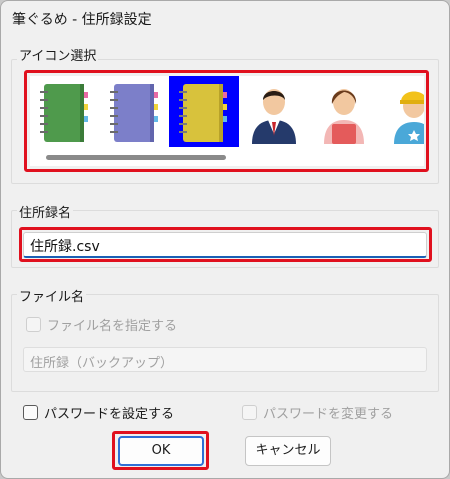  What do you see at coordinates (30, 412) in the screenshot?
I see `set-password-checkbox` at bounding box center [30, 412].